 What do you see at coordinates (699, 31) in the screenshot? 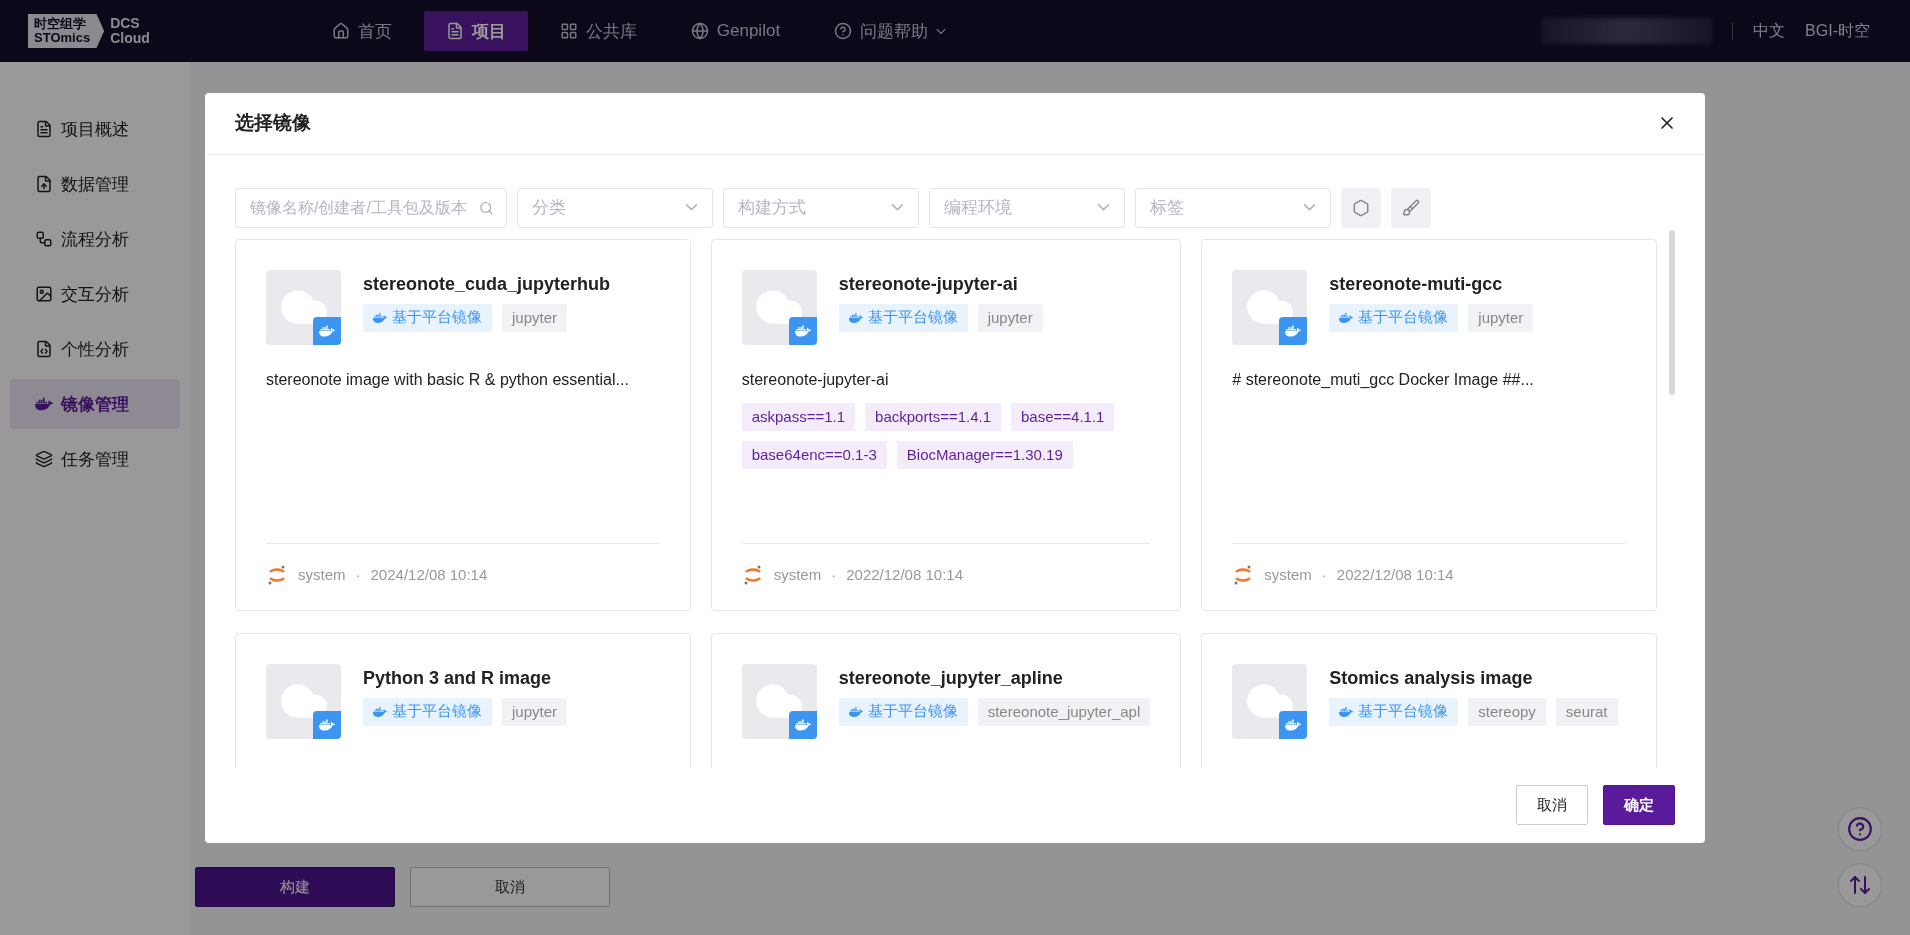
I see `globe-icon` at bounding box center [699, 31].